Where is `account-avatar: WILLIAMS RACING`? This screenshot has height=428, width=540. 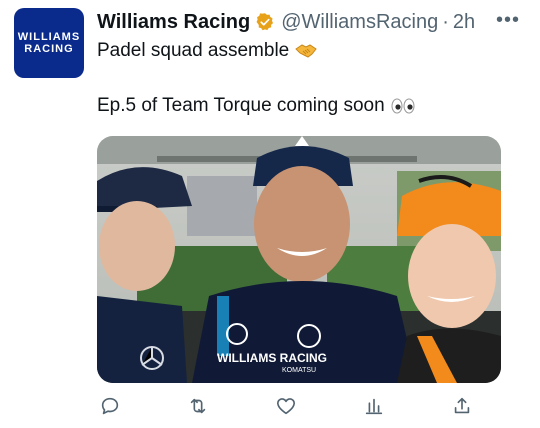 account-avatar: WILLIAMS RACING is located at coordinates (49, 43).